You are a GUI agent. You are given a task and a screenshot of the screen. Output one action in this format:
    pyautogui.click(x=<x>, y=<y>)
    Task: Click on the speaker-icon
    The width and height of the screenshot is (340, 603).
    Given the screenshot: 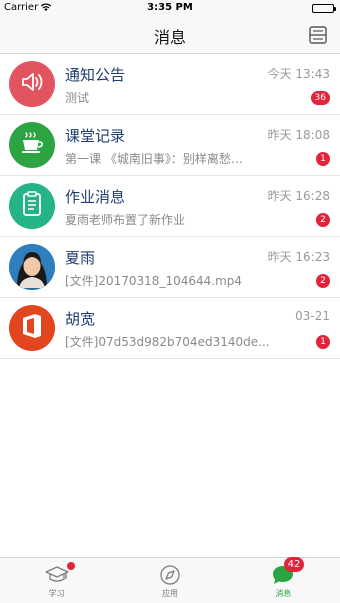 What is the action you would take?
    pyautogui.click(x=32, y=84)
    